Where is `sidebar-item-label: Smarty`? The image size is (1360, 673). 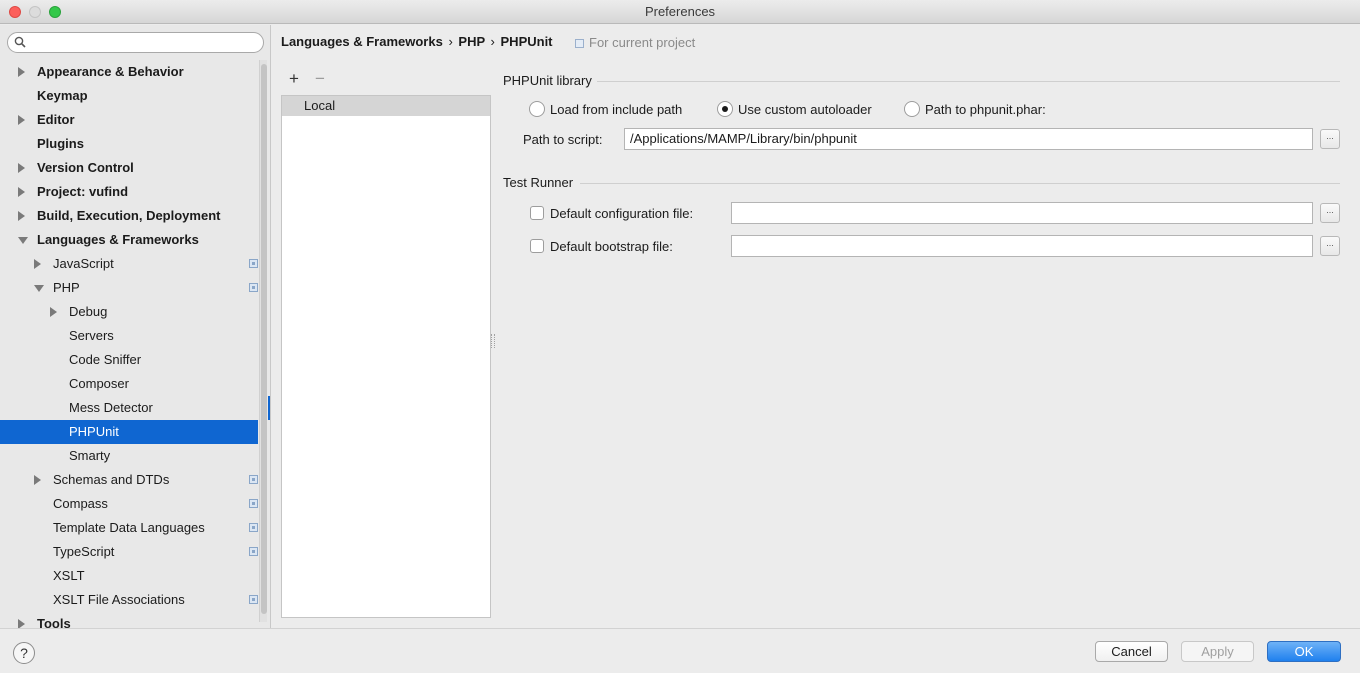
sidebar-item-label: Smarty is located at coordinates (90, 455).